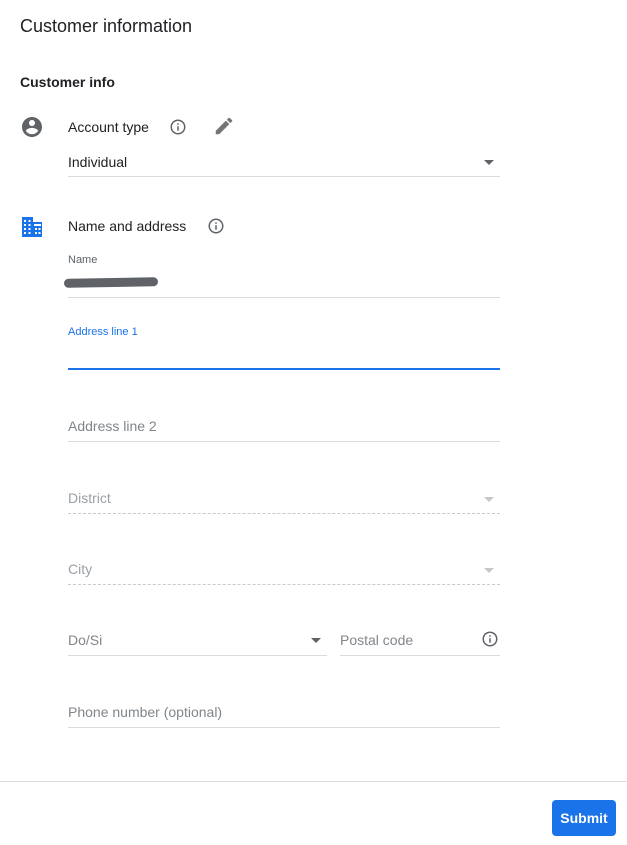 This screenshot has height=845, width=627. I want to click on phone-number-placeholder: Phone number (optional), so click(145, 712).